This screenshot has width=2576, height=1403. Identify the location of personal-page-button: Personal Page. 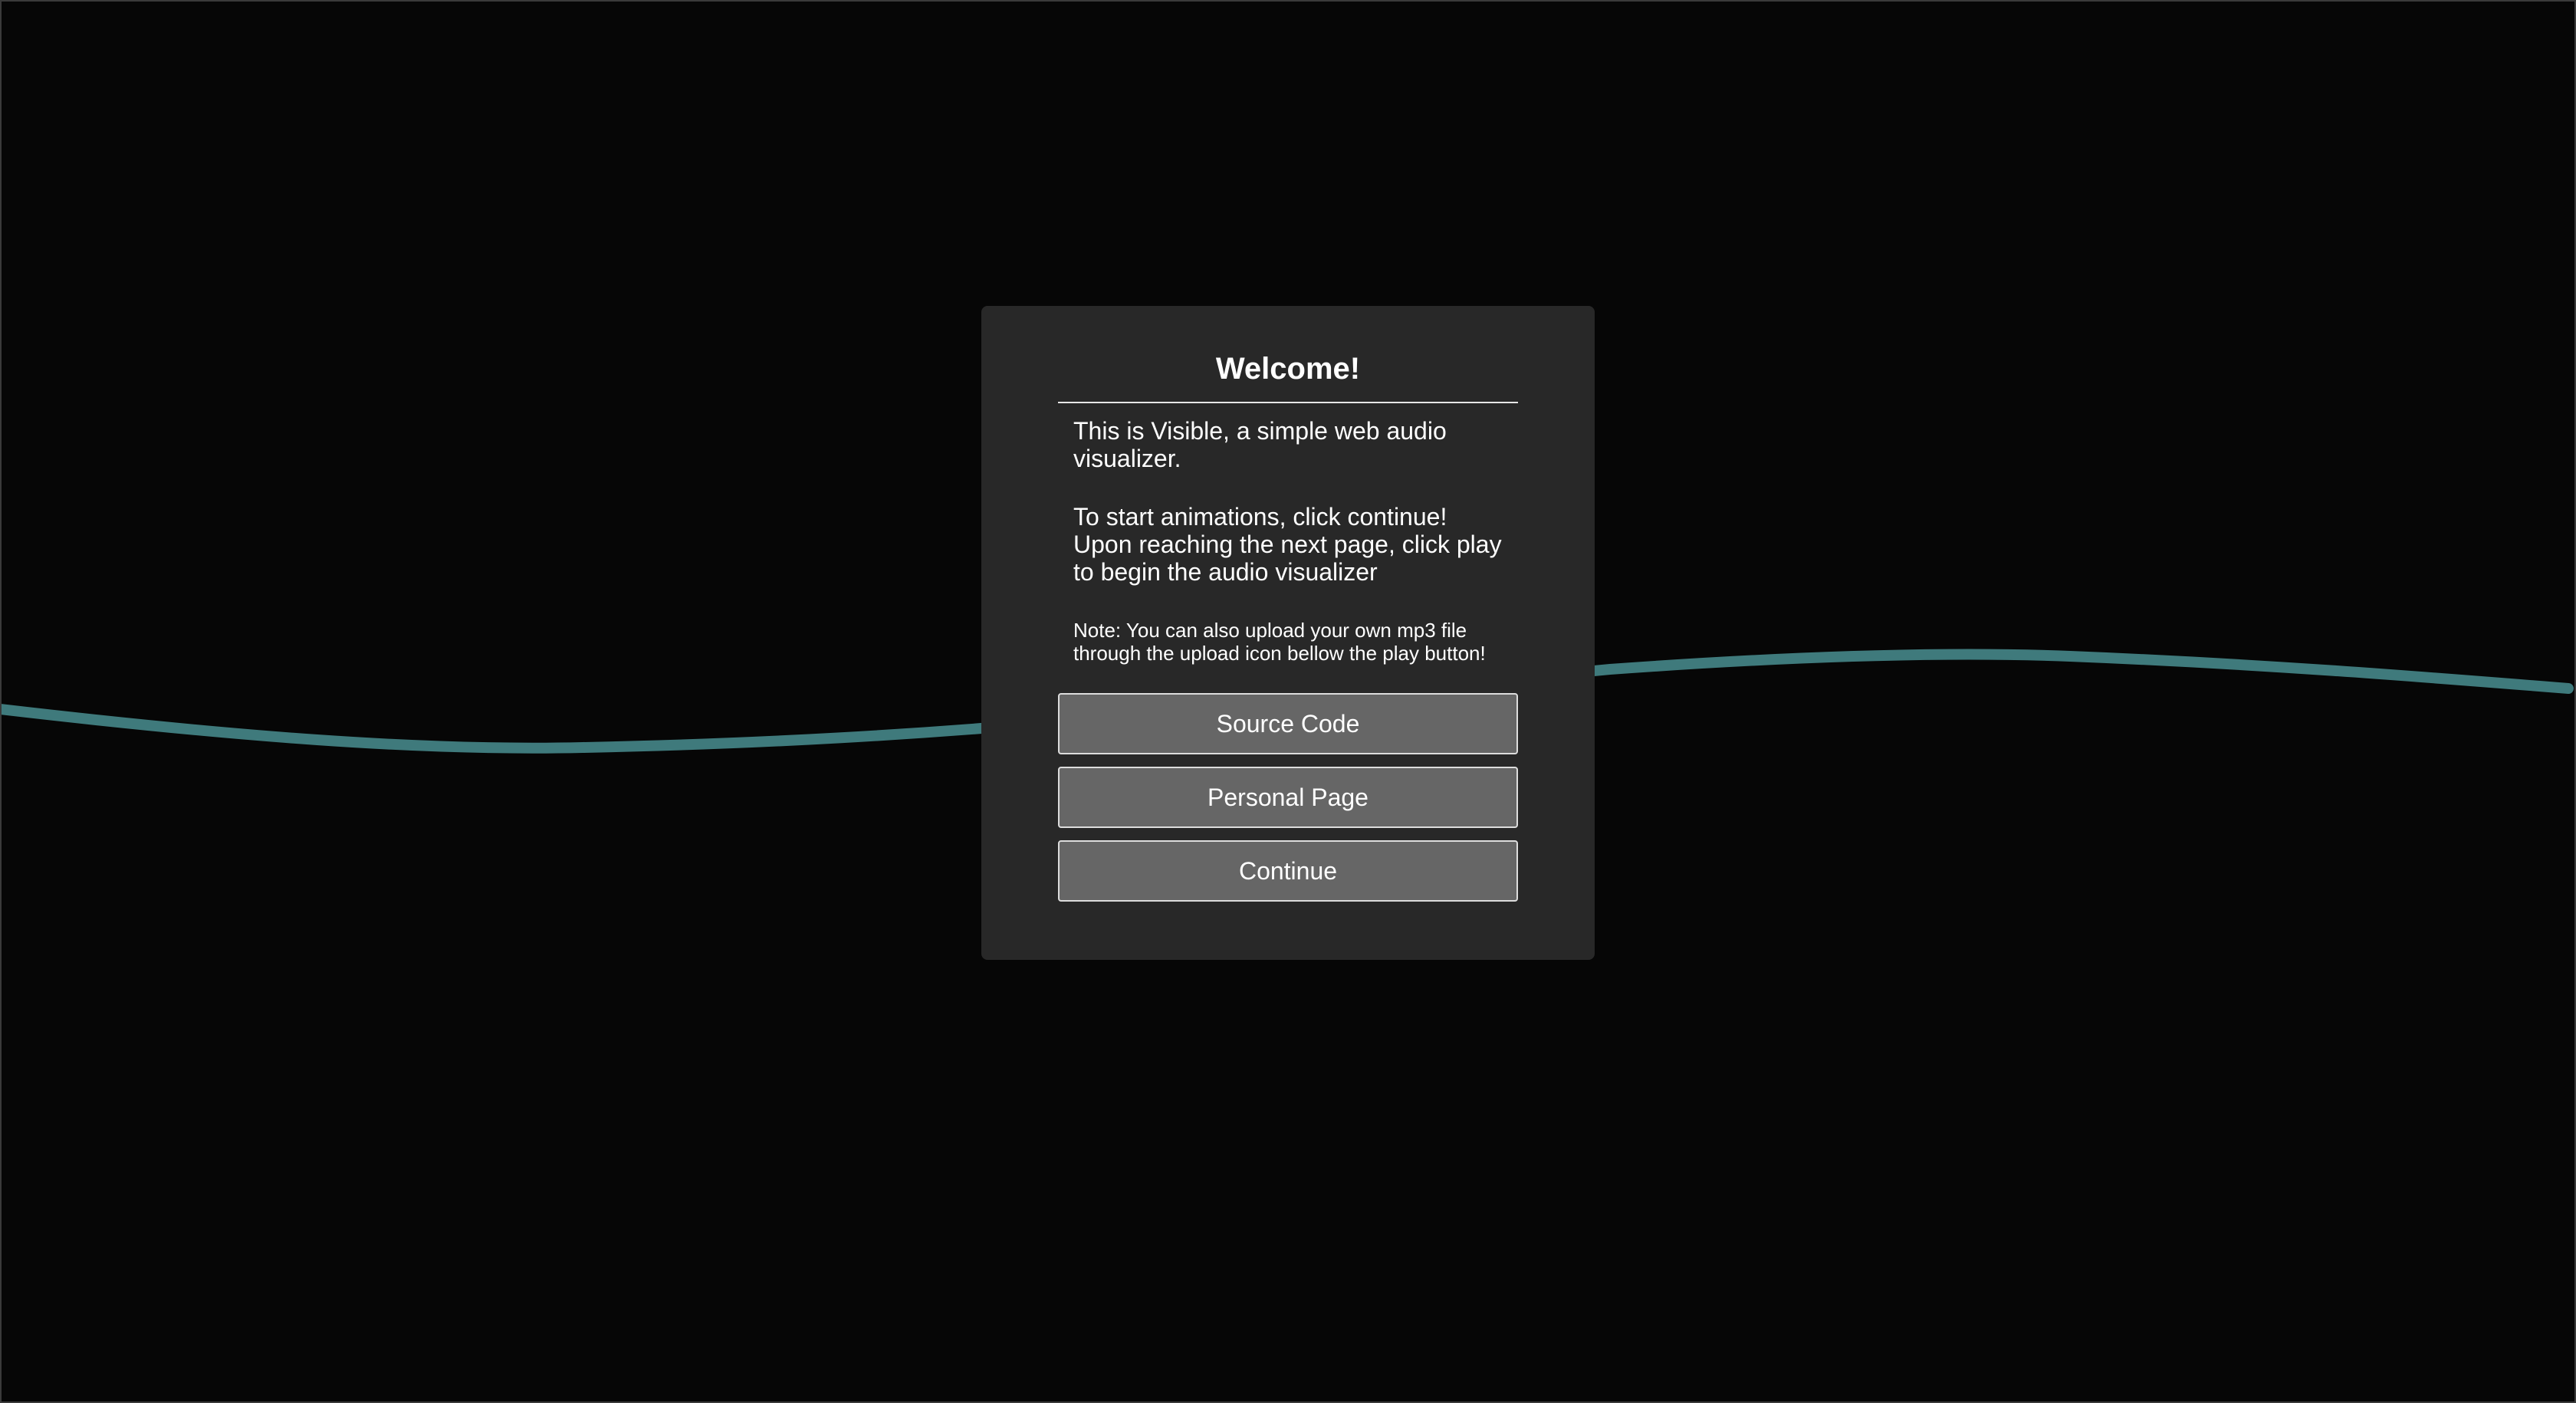
(1288, 797).